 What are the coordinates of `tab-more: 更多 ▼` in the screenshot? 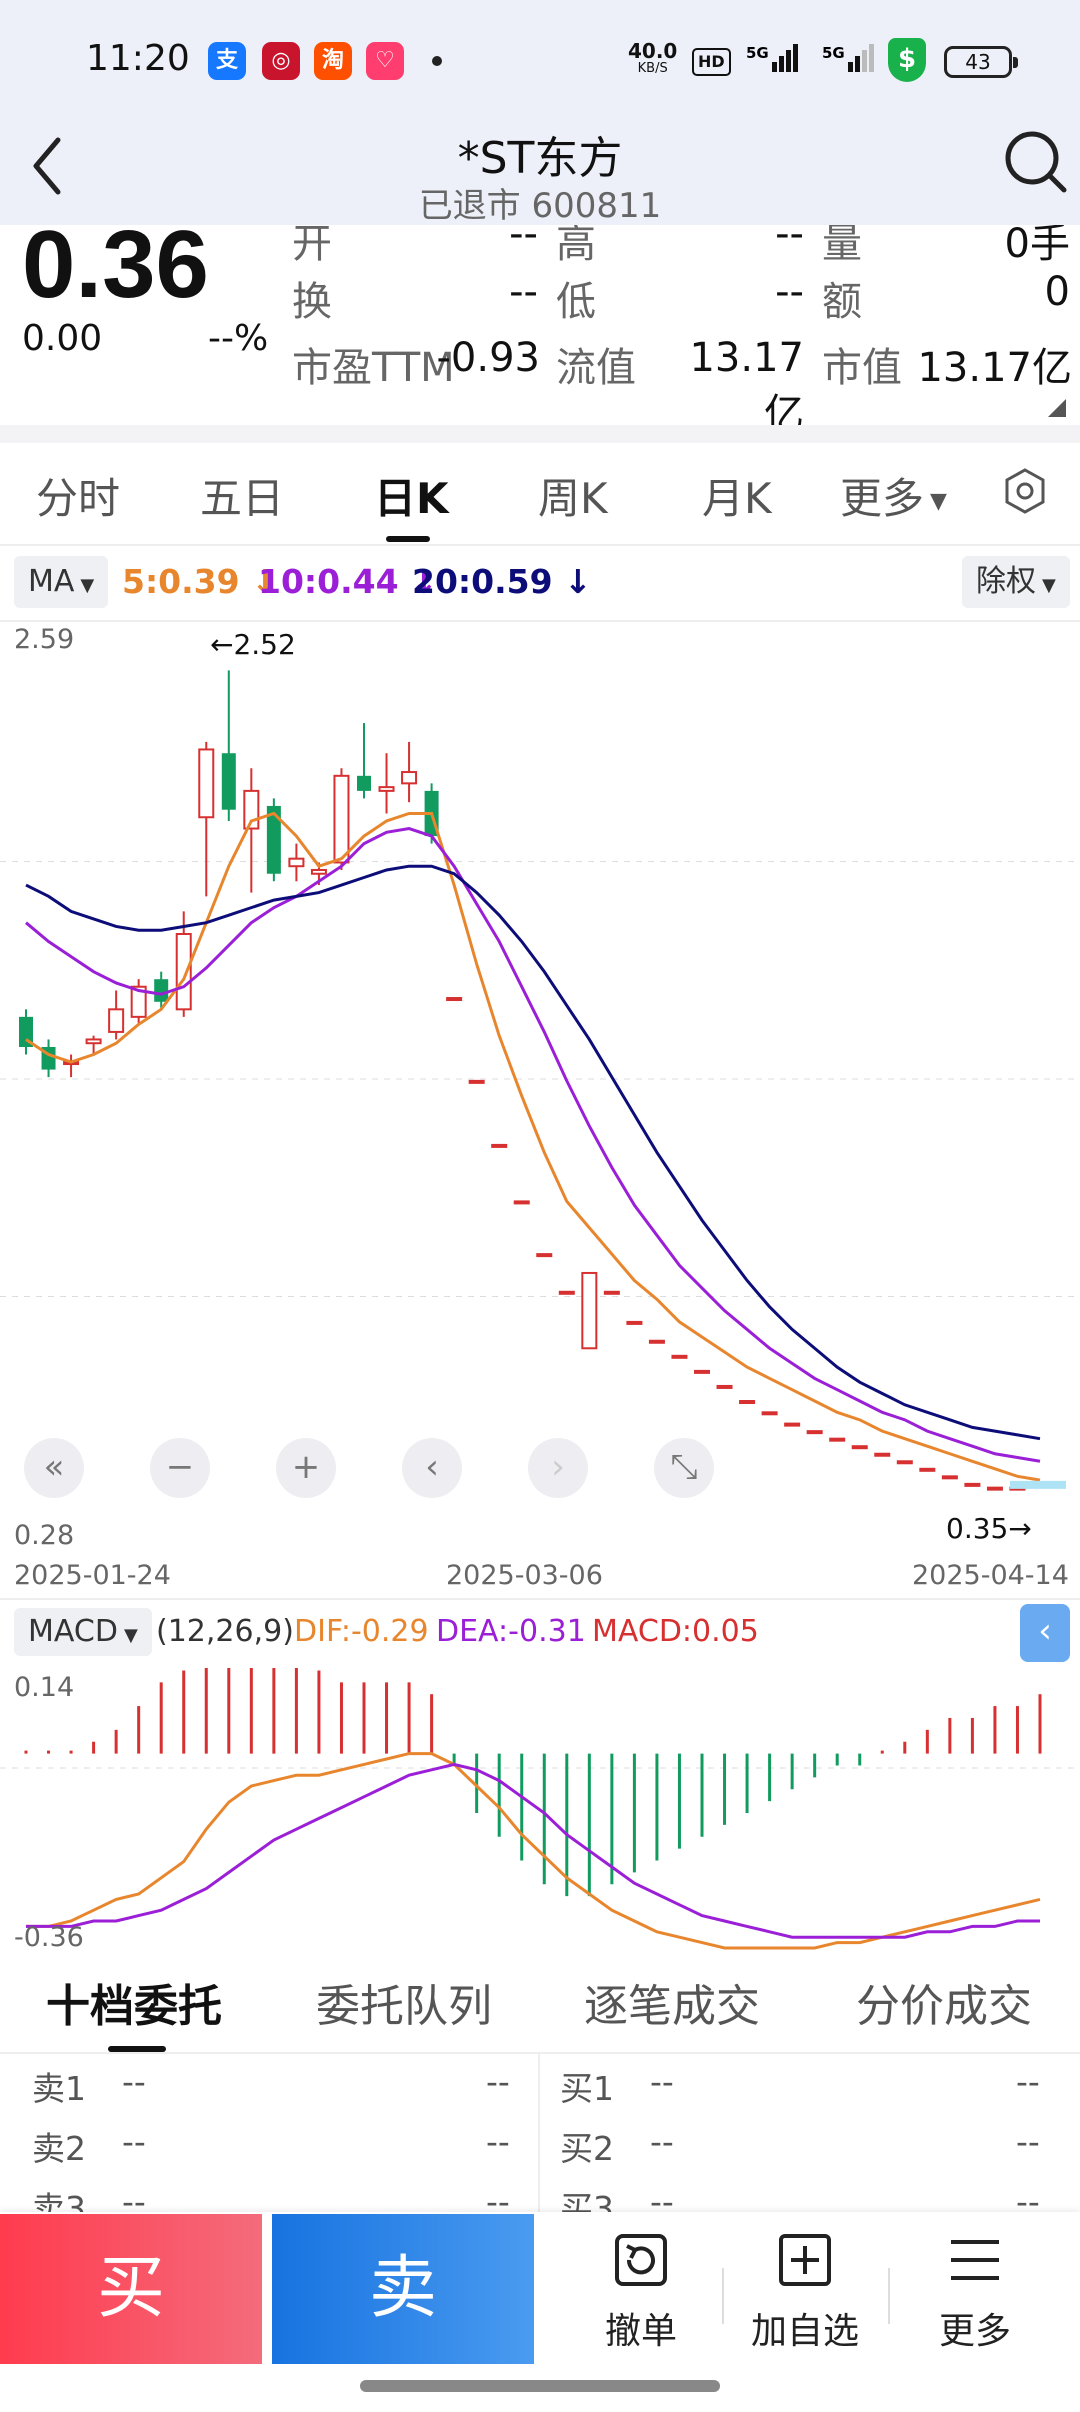 It's located at (893, 495).